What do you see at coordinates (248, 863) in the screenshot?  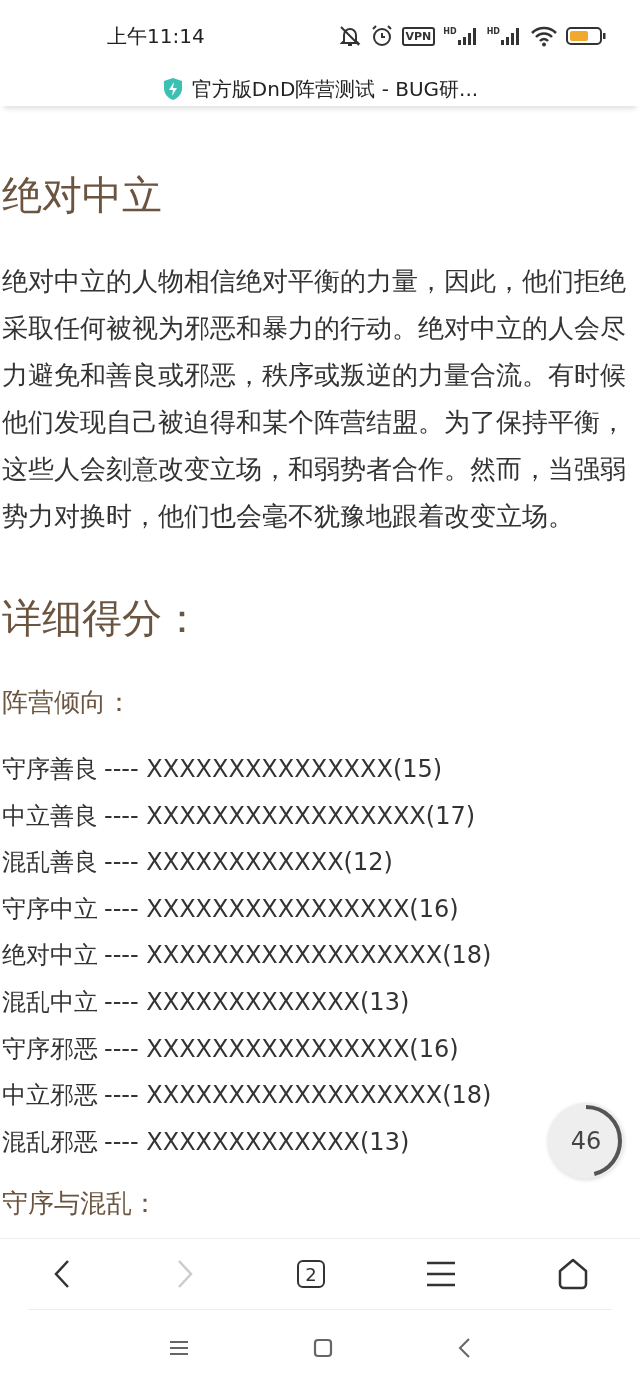 I see `score-text: ---- XXXXXXXXXXXX(12)` at bounding box center [248, 863].